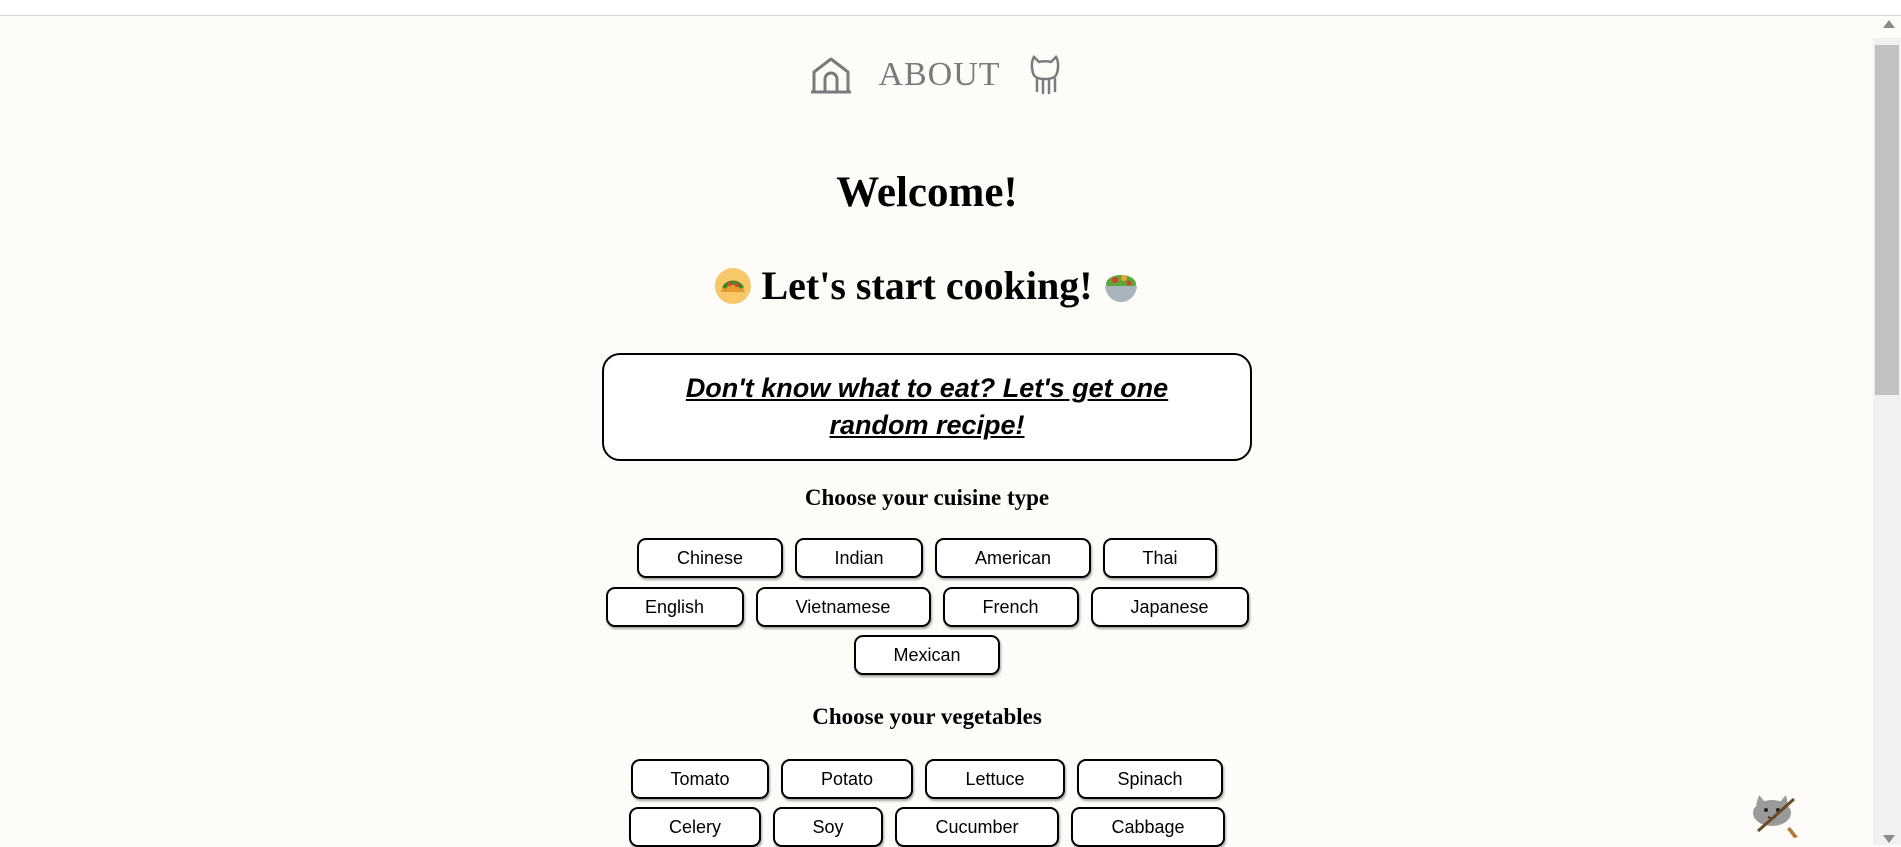 The width and height of the screenshot is (1901, 847). I want to click on cuisine-chip-mexican: Mexican, so click(927, 655).